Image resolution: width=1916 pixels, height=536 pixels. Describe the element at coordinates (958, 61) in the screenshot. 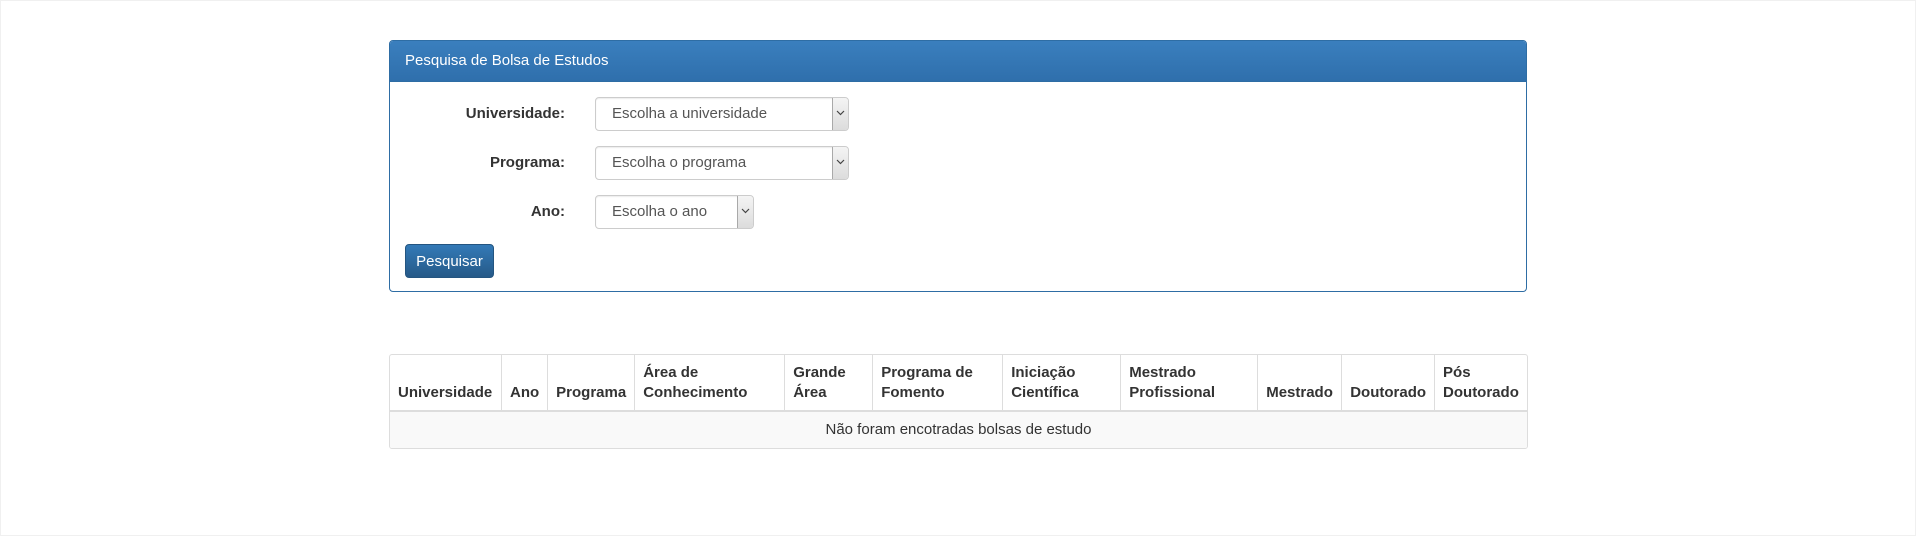

I see `panel-title: Pesquisa de Bolsa de Estudos` at that location.